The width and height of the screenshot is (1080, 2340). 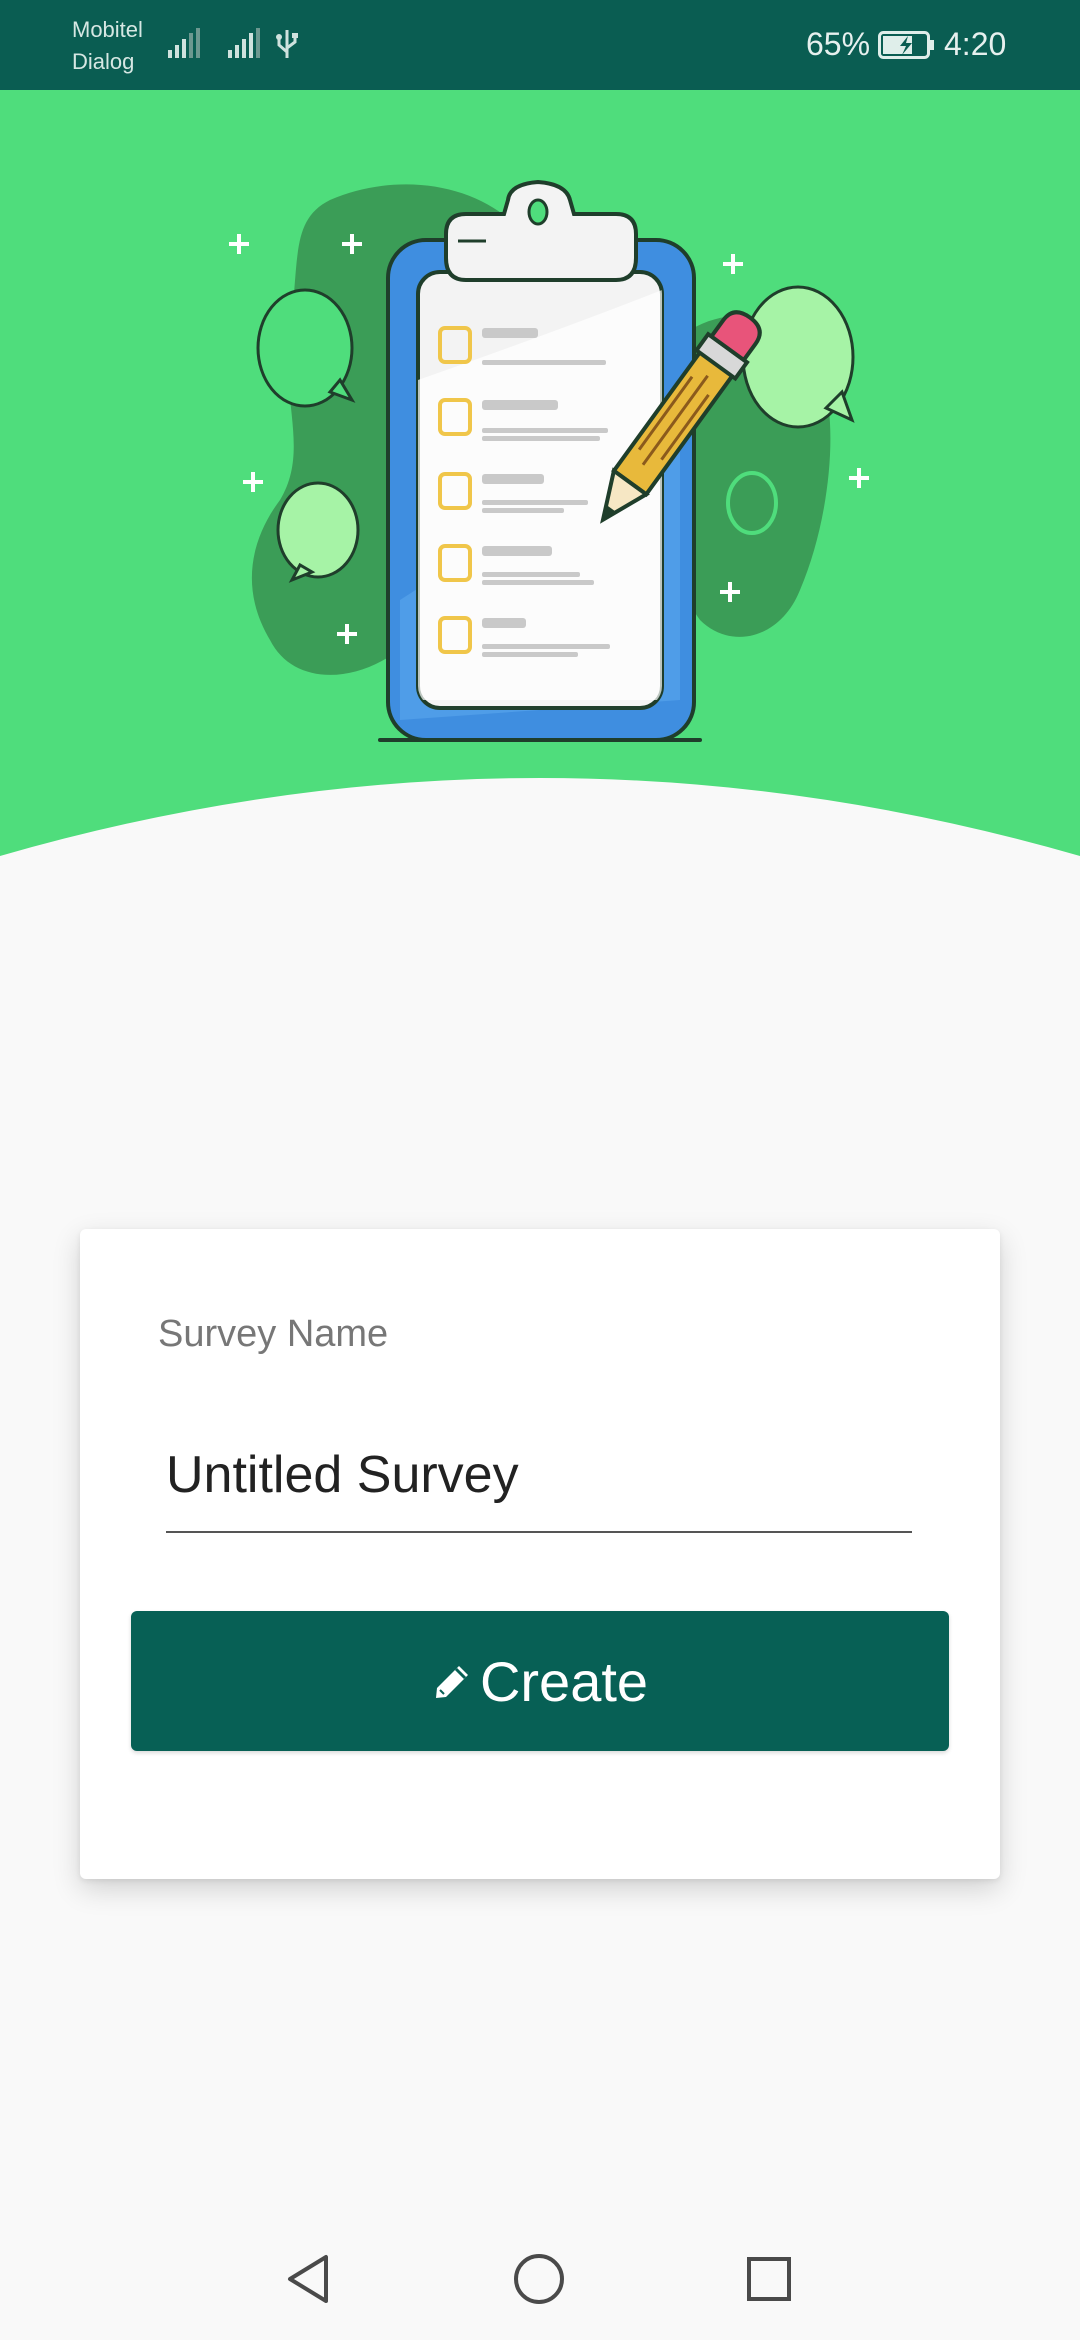 I want to click on pencil-icon, so click(x=451, y=1682).